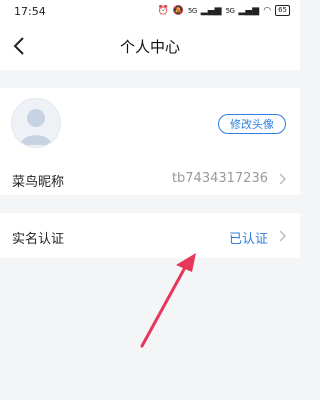 This screenshot has height=400, width=320. What do you see at coordinates (38, 239) in the screenshot?
I see `verification-label: 实名认证` at bounding box center [38, 239].